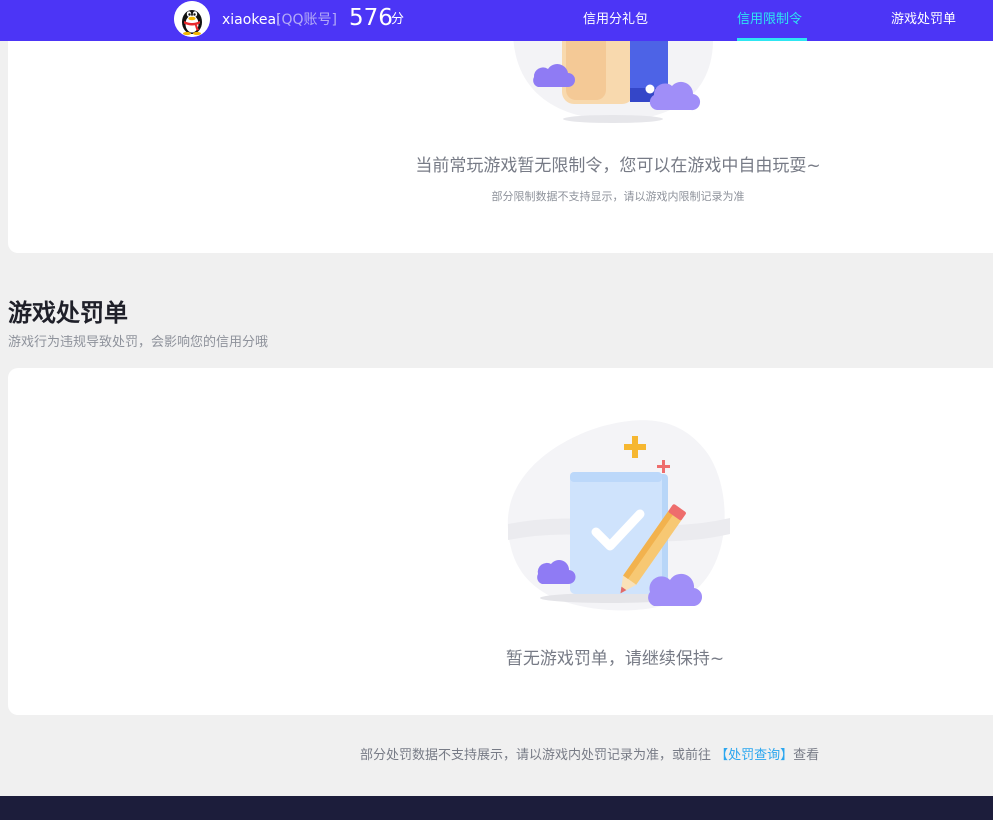  What do you see at coordinates (618, 196) in the screenshot?
I see `restriction-data-note: 部分限制数据不支持显示，请以游戏内限制记录为准` at bounding box center [618, 196].